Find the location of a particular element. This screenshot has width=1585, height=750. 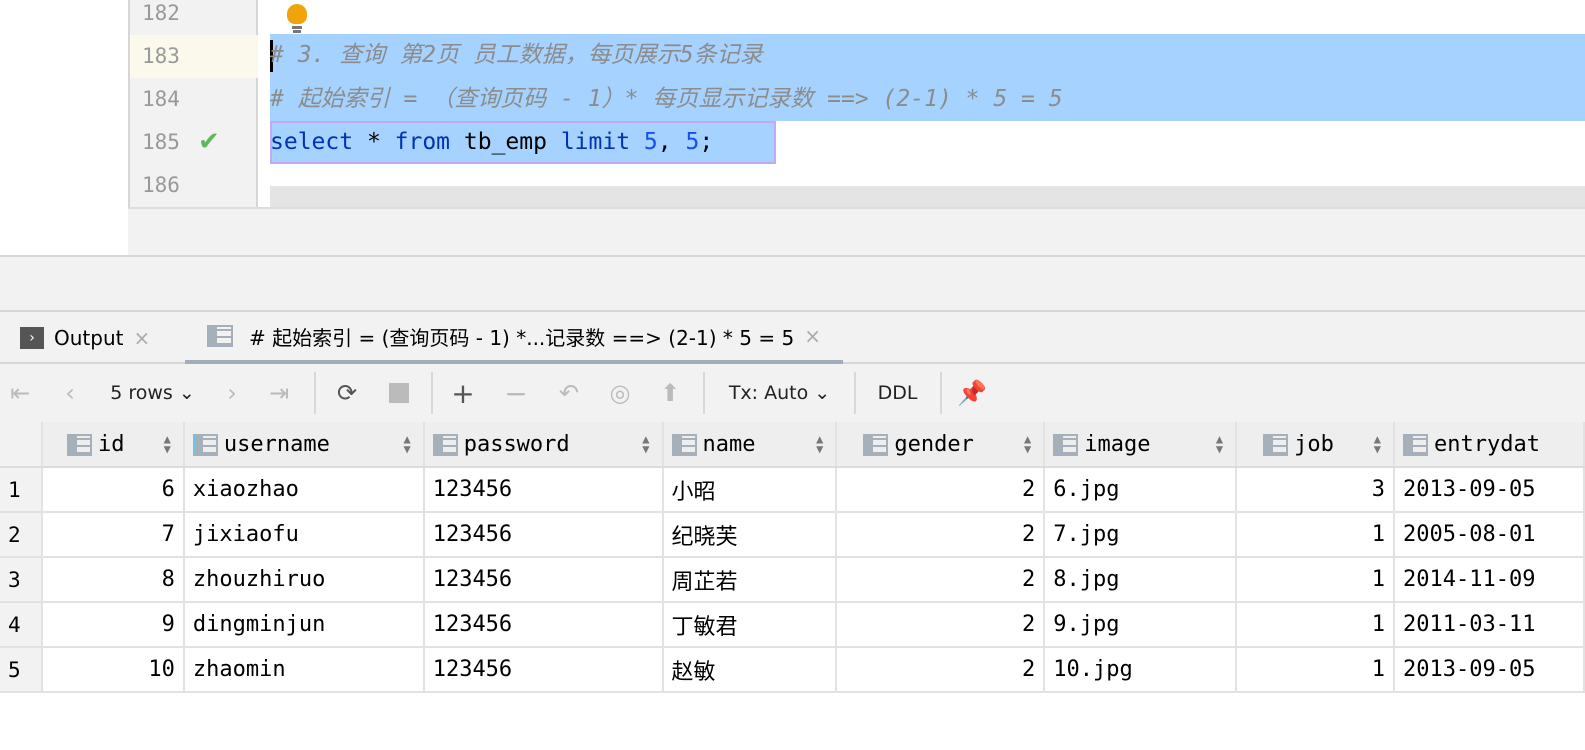

cell-username: zhouzhiruo is located at coordinates (304, 580).